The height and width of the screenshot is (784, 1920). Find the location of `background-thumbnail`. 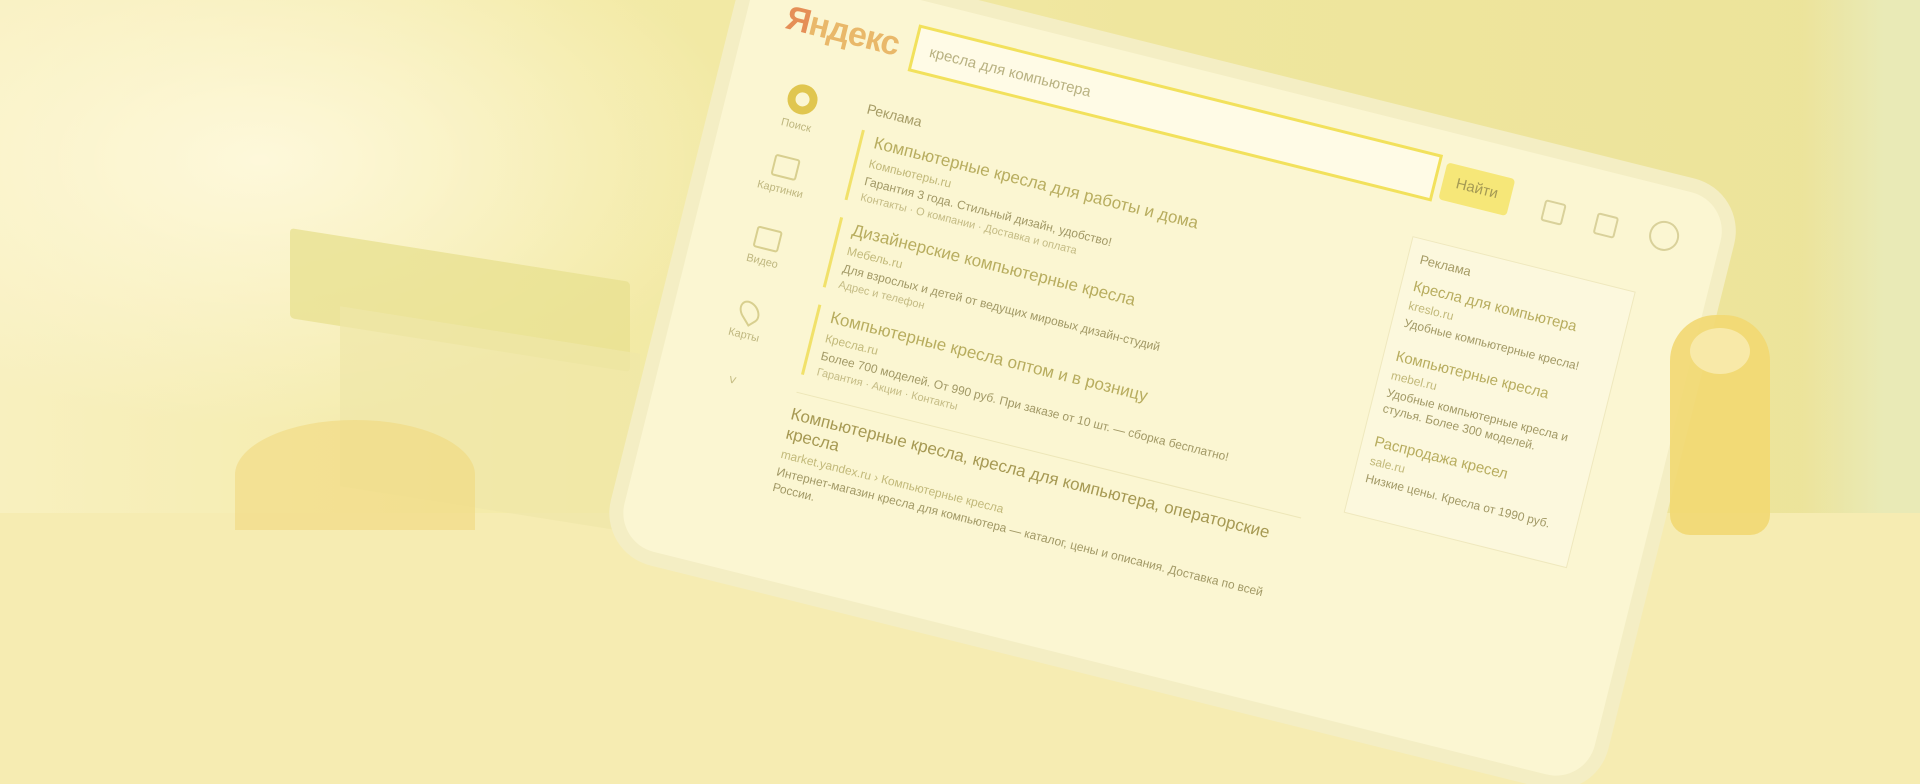

background-thumbnail is located at coordinates (1720, 351).